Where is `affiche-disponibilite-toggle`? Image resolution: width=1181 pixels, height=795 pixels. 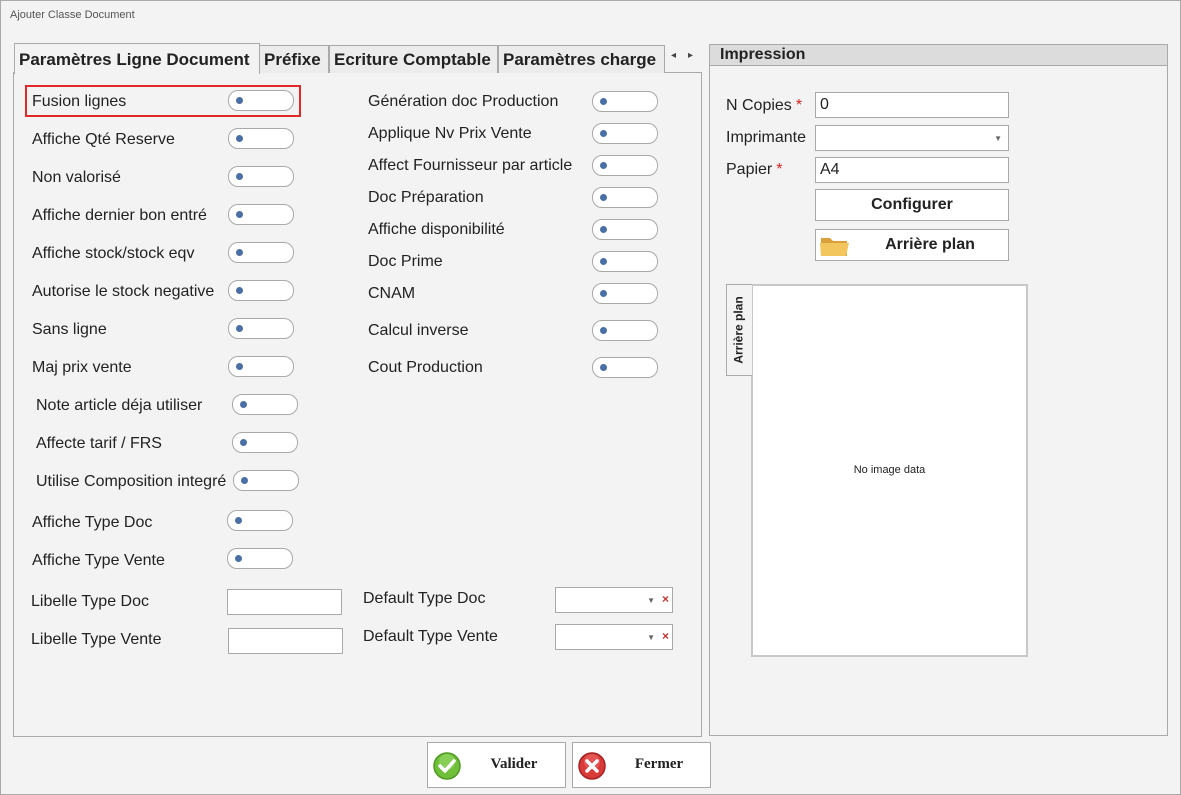 affiche-disponibilite-toggle is located at coordinates (625, 229).